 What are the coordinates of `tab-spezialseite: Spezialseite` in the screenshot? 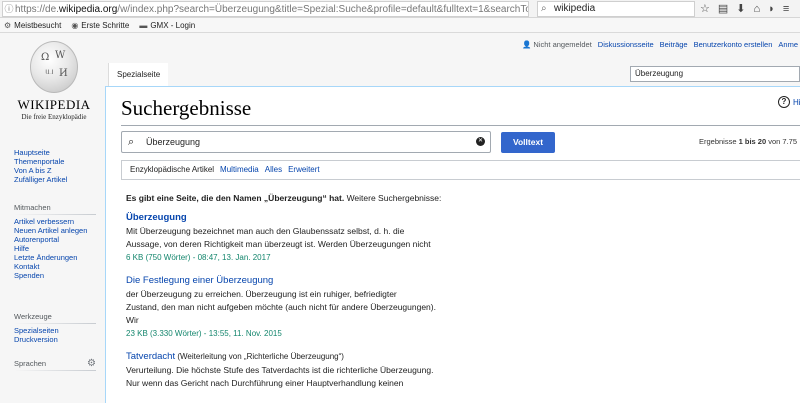 It's located at (138, 74).